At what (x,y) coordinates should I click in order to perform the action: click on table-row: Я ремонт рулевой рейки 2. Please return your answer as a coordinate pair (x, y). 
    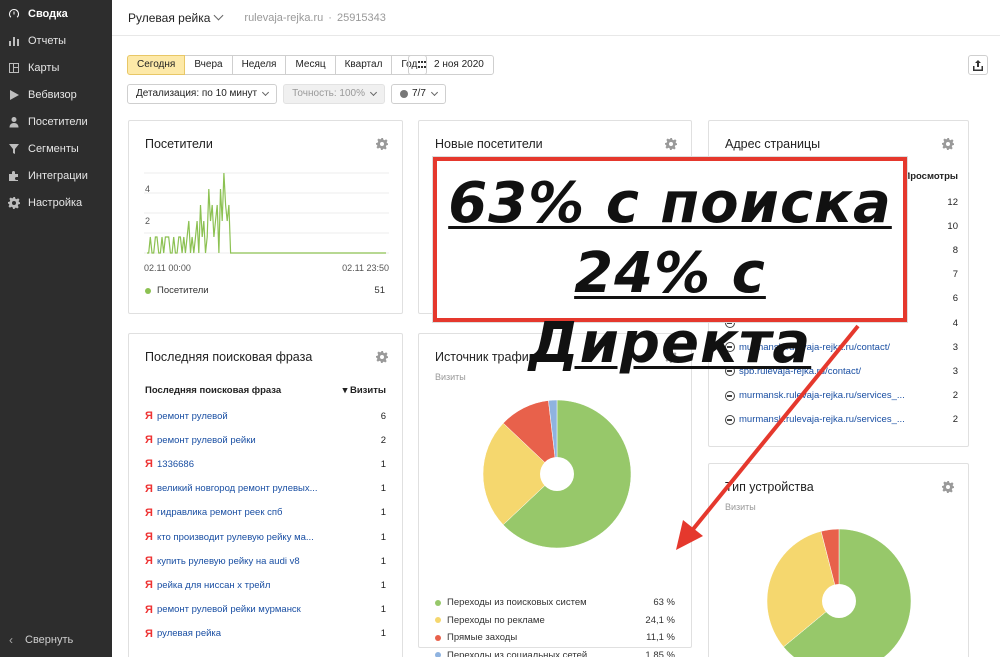
    Looking at the image, I should click on (265, 440).